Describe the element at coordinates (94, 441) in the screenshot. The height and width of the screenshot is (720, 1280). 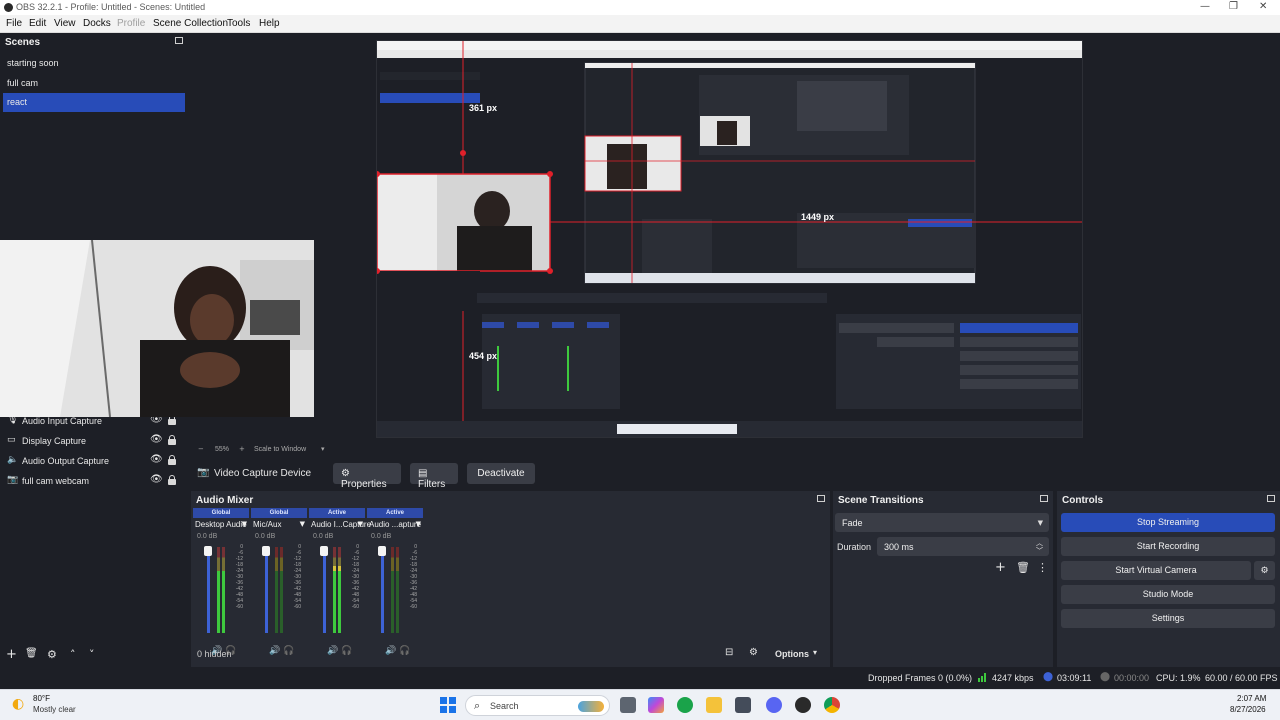
I see `source-display-capture: ▭ Display Capture 👁` at that location.